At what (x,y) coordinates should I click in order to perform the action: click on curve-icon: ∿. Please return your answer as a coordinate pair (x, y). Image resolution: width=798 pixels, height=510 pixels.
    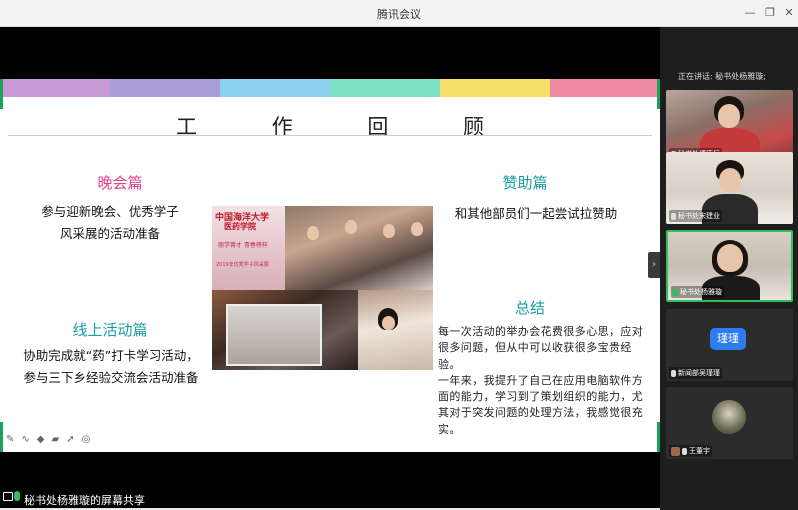
    Looking at the image, I should click on (25, 441).